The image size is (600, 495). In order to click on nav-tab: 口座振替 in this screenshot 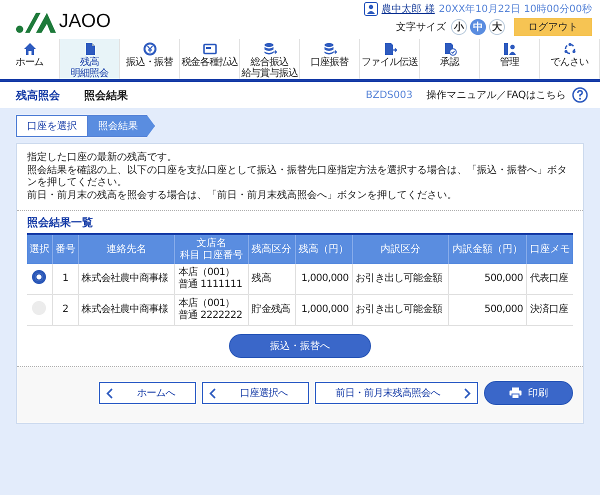, I will do `click(330, 59)`.